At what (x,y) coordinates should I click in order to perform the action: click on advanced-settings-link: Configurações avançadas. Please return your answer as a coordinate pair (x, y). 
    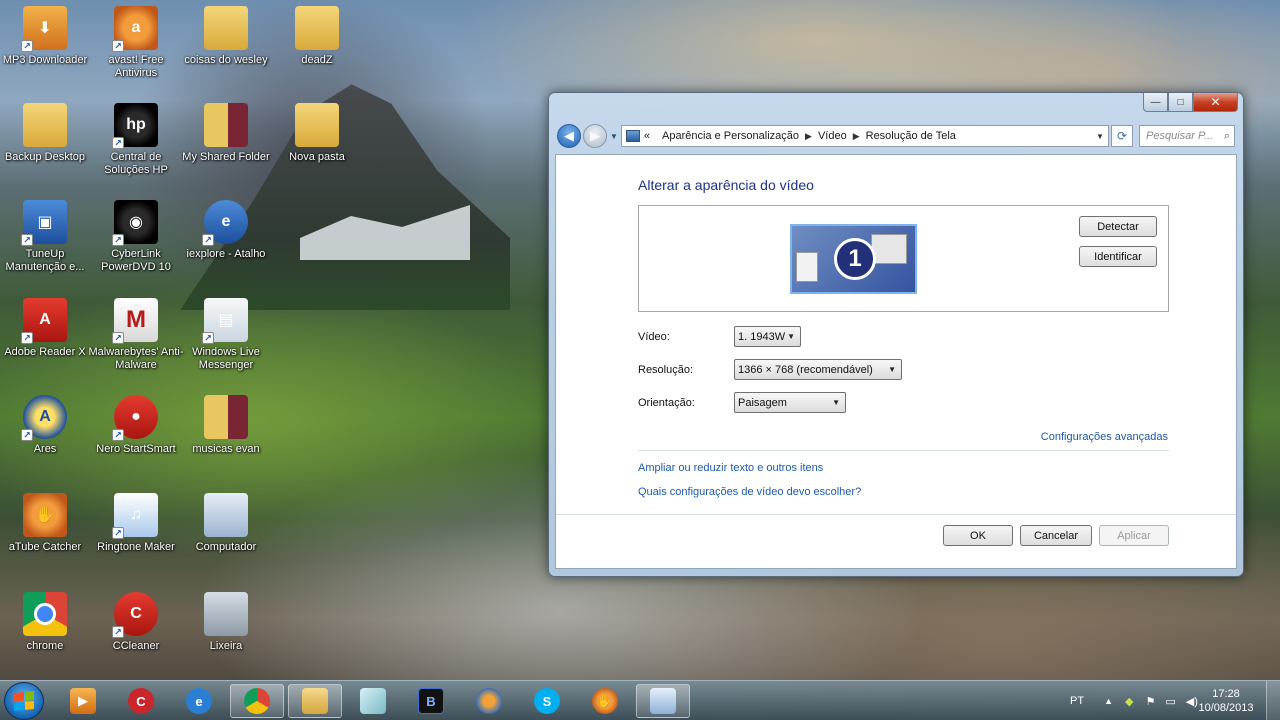
    Looking at the image, I should click on (1104, 437).